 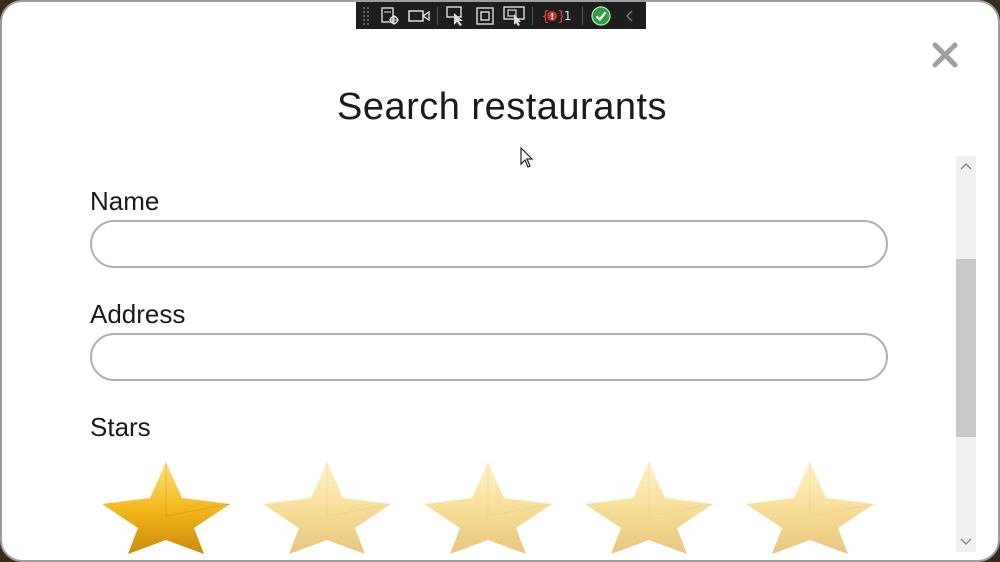 I want to click on star-rating, so click(x=500, y=506).